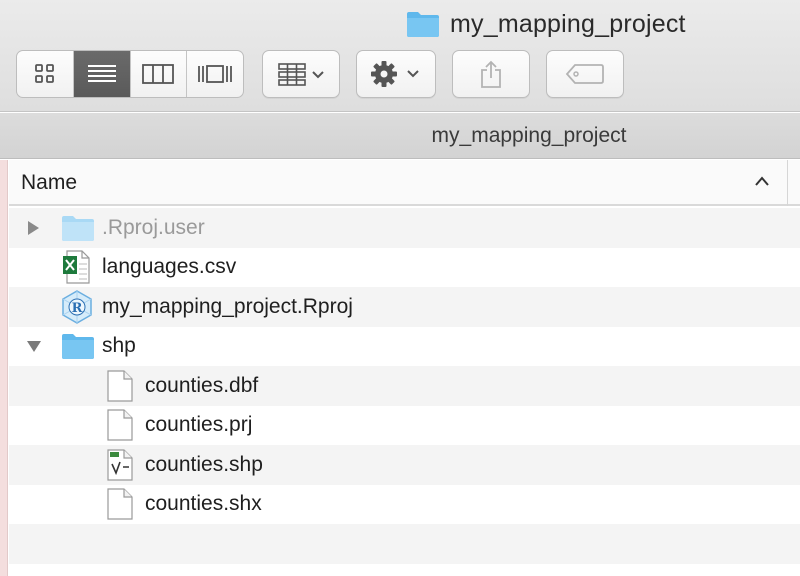  I want to click on file-name: counties.shx, so click(203, 504).